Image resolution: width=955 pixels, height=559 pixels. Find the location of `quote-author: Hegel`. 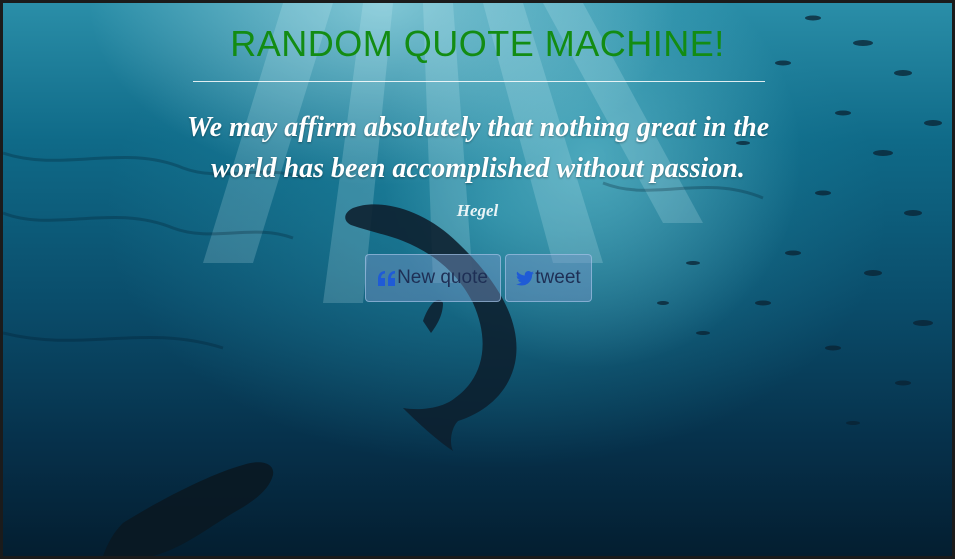

quote-author: Hegel is located at coordinates (477, 210).